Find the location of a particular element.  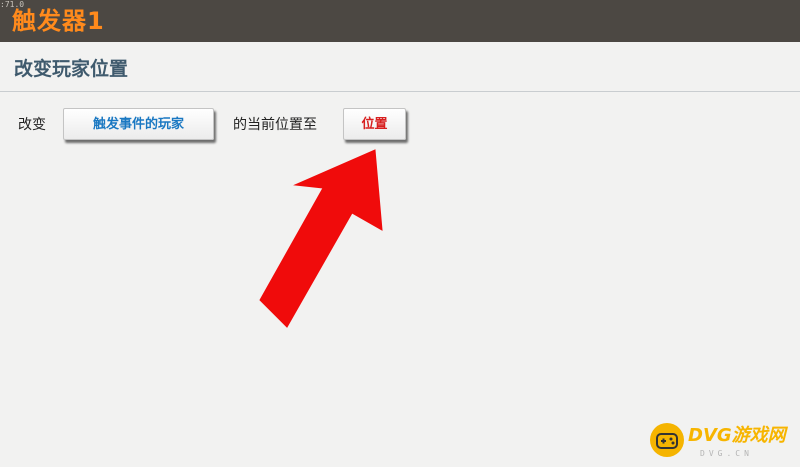

pointer-arrow-shape is located at coordinates (321, 238).